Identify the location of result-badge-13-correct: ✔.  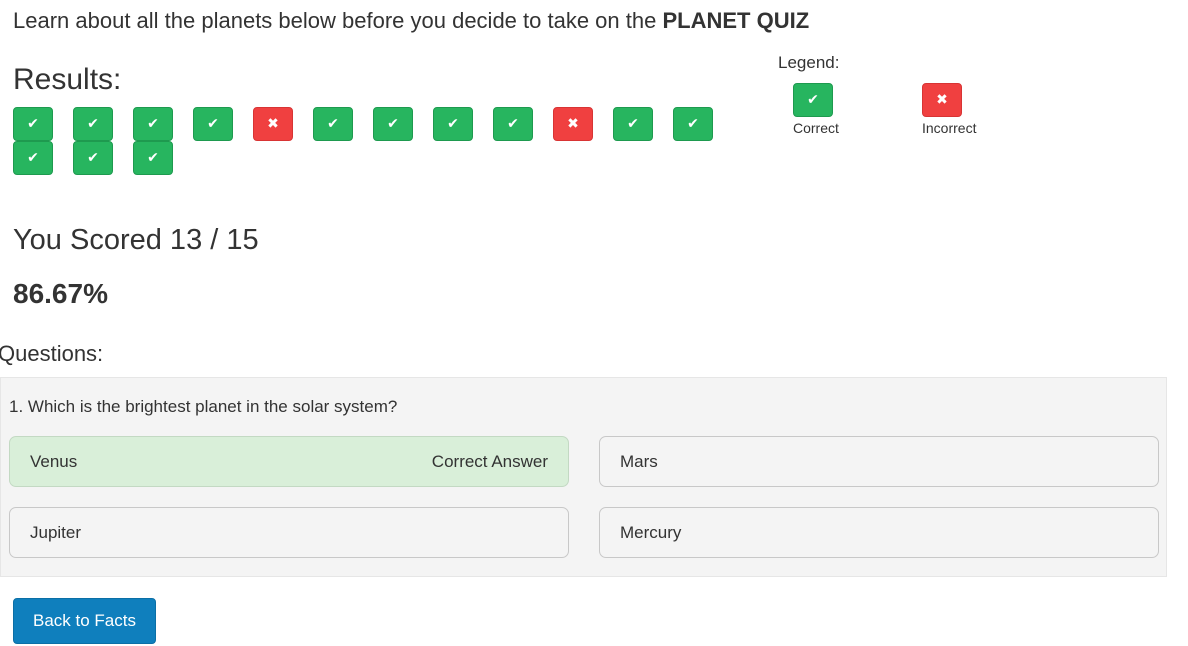
(33, 158).